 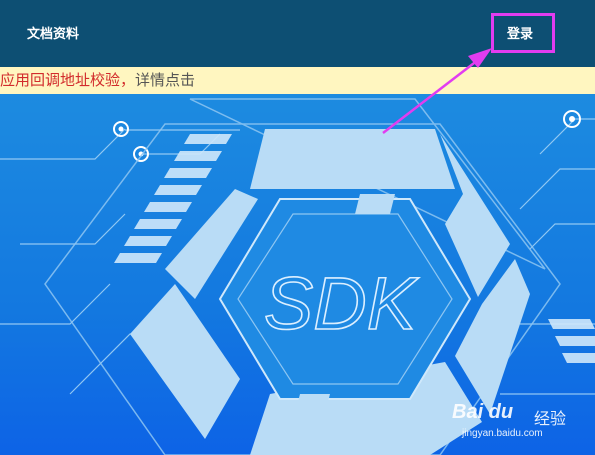 What do you see at coordinates (520, 32) in the screenshot?
I see `login-button: 登录` at bounding box center [520, 32].